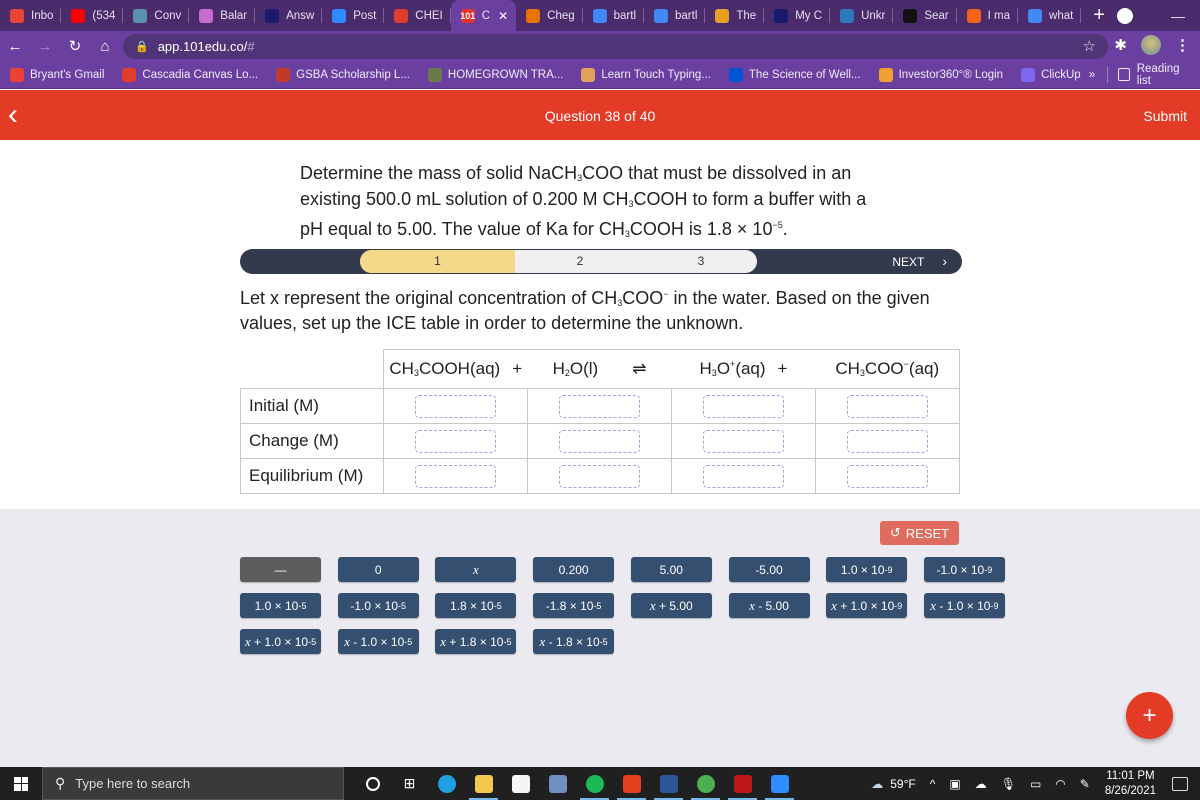  Describe the element at coordinates (933, 784) in the screenshot. I see `show-hidden-icons-chevron-icon: ^` at that location.